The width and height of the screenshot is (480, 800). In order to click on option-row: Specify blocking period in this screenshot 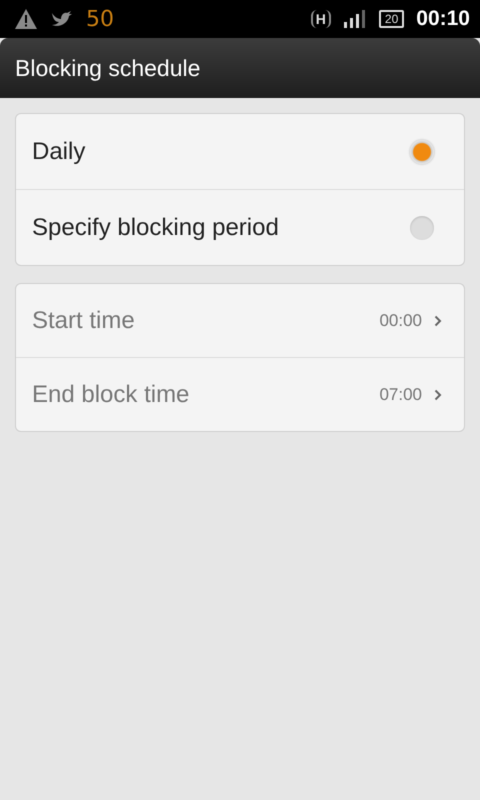, I will do `click(240, 227)`.